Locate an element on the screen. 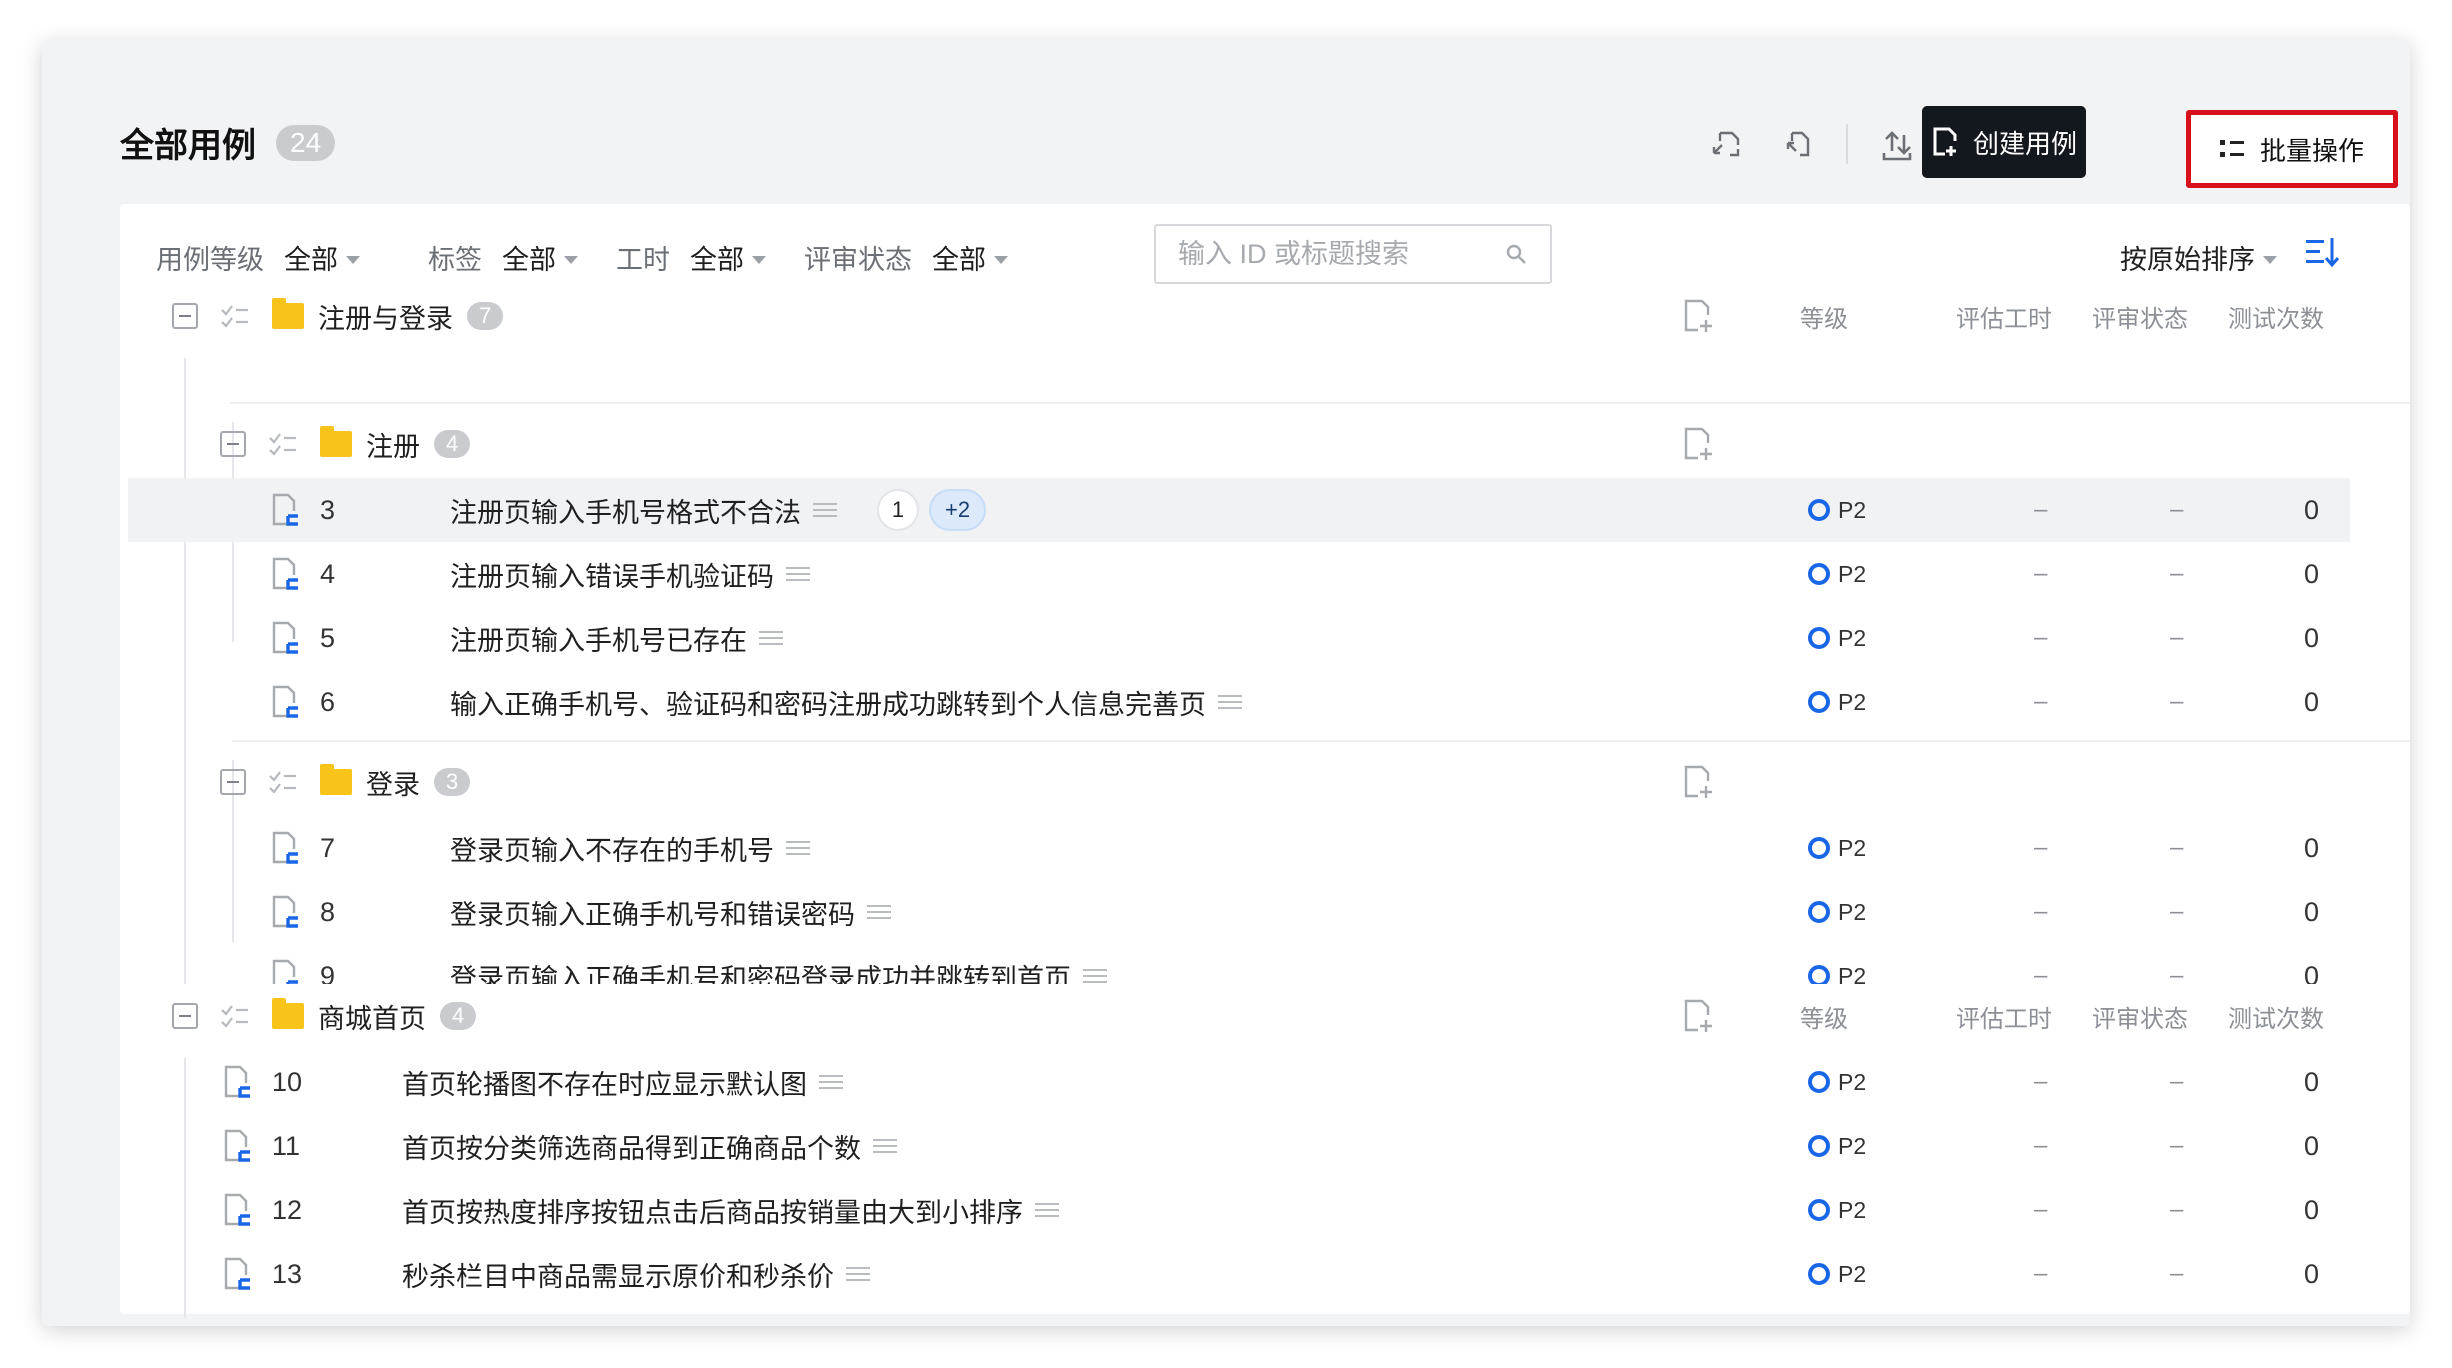  case-title: 注册页输入手机号格式不合法 is located at coordinates (625, 510).